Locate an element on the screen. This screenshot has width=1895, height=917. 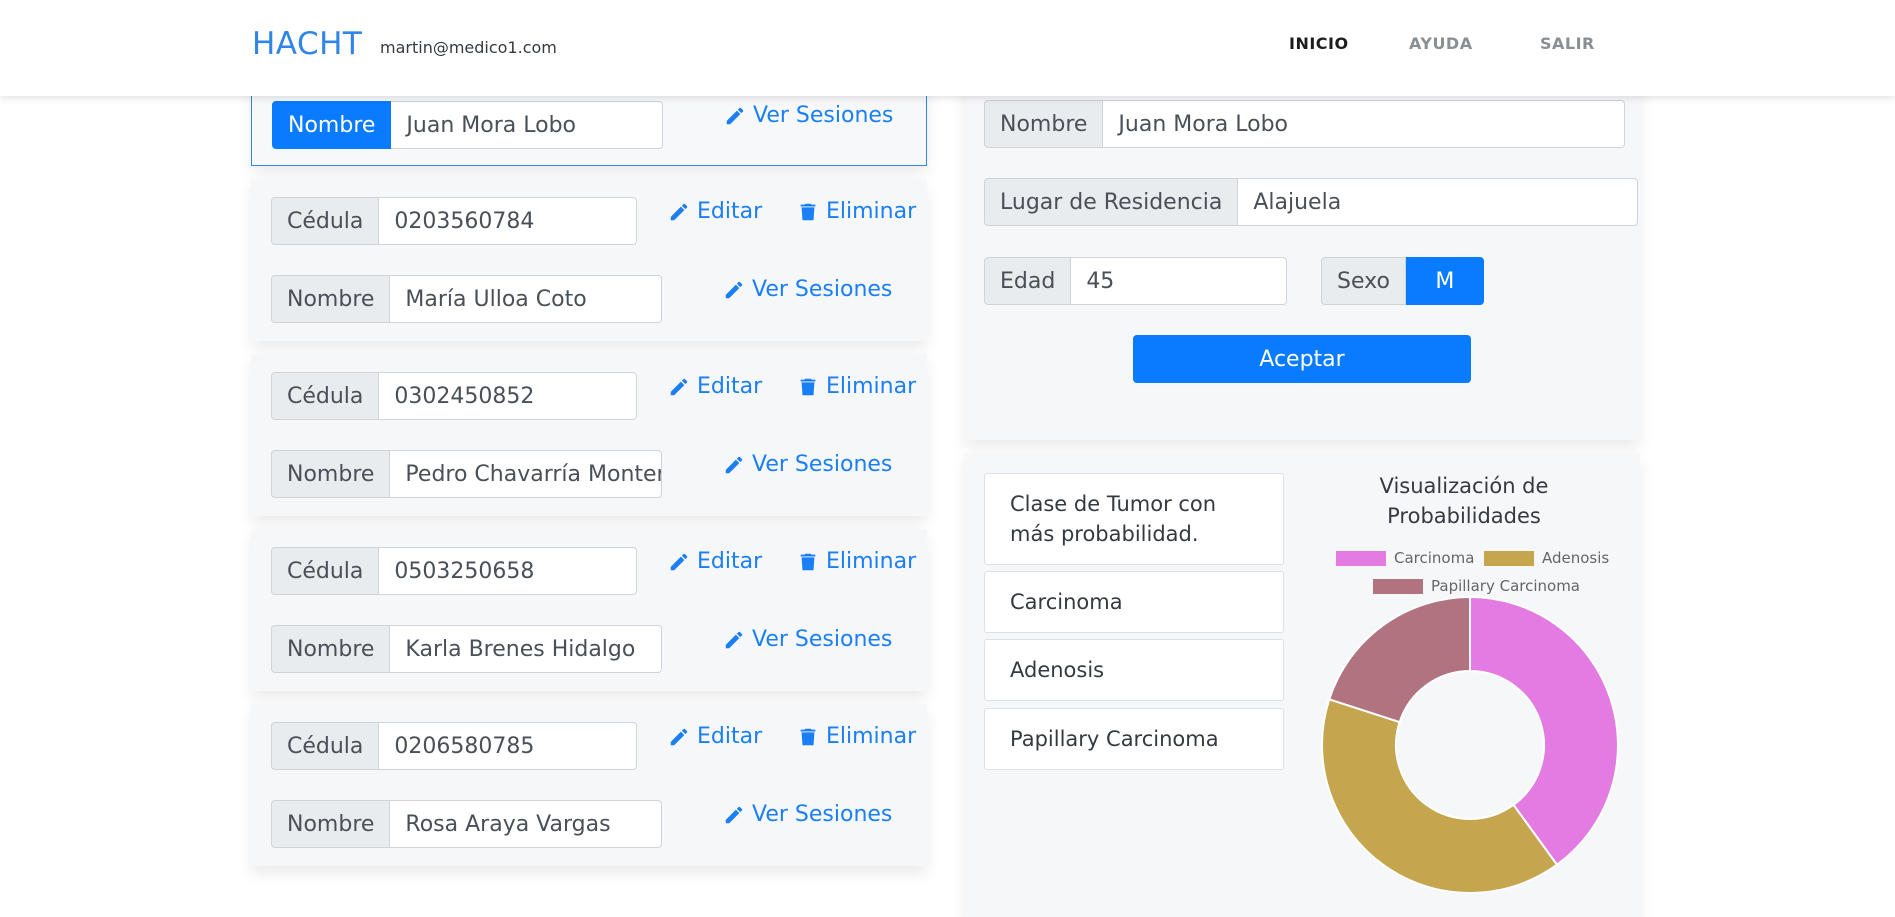
cedula-row: Cédula 0206580785 is located at coordinates (454, 746).